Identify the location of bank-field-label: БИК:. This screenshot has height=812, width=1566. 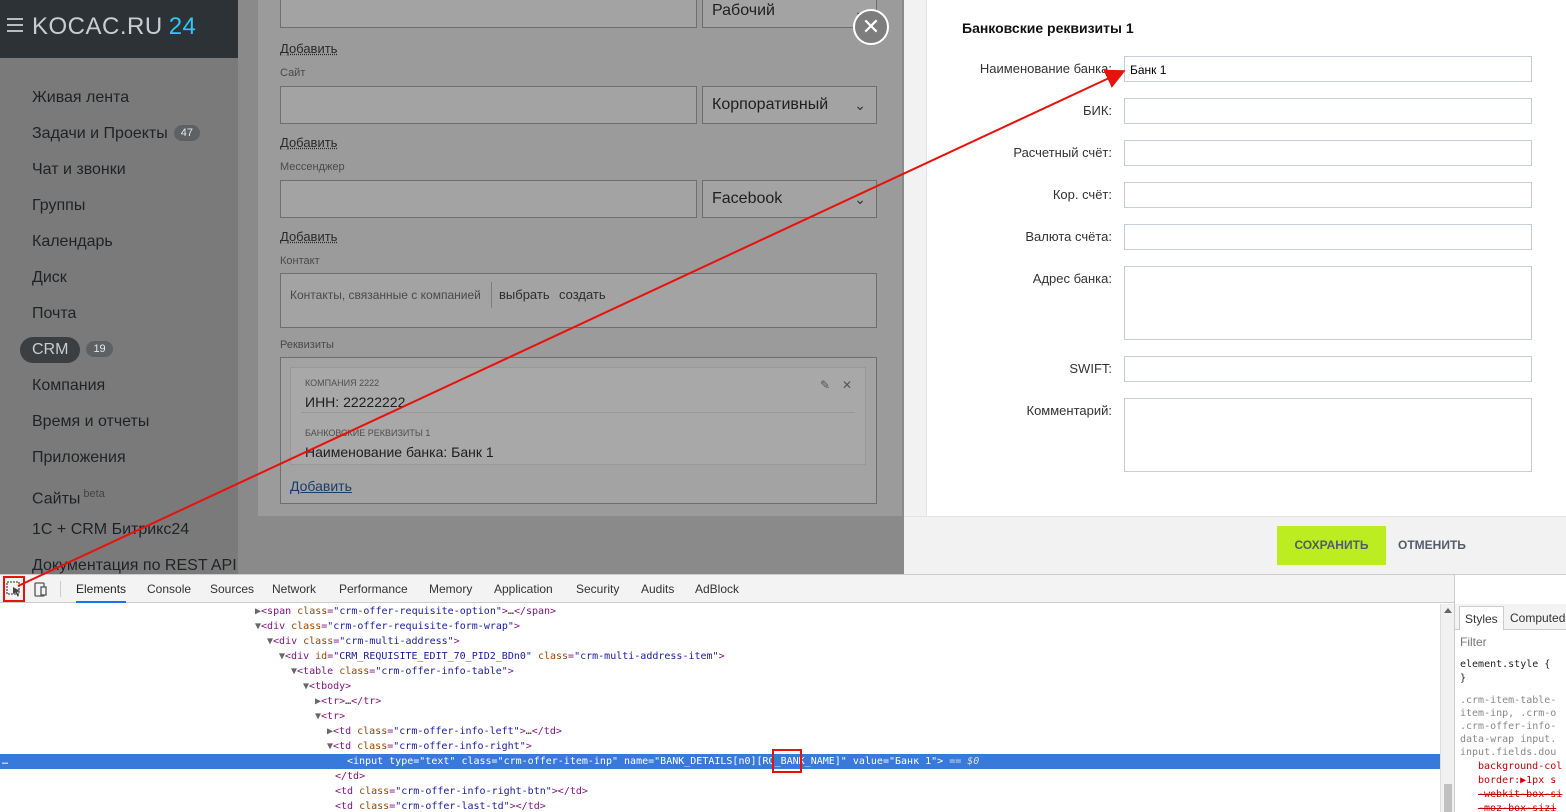
(1097, 110).